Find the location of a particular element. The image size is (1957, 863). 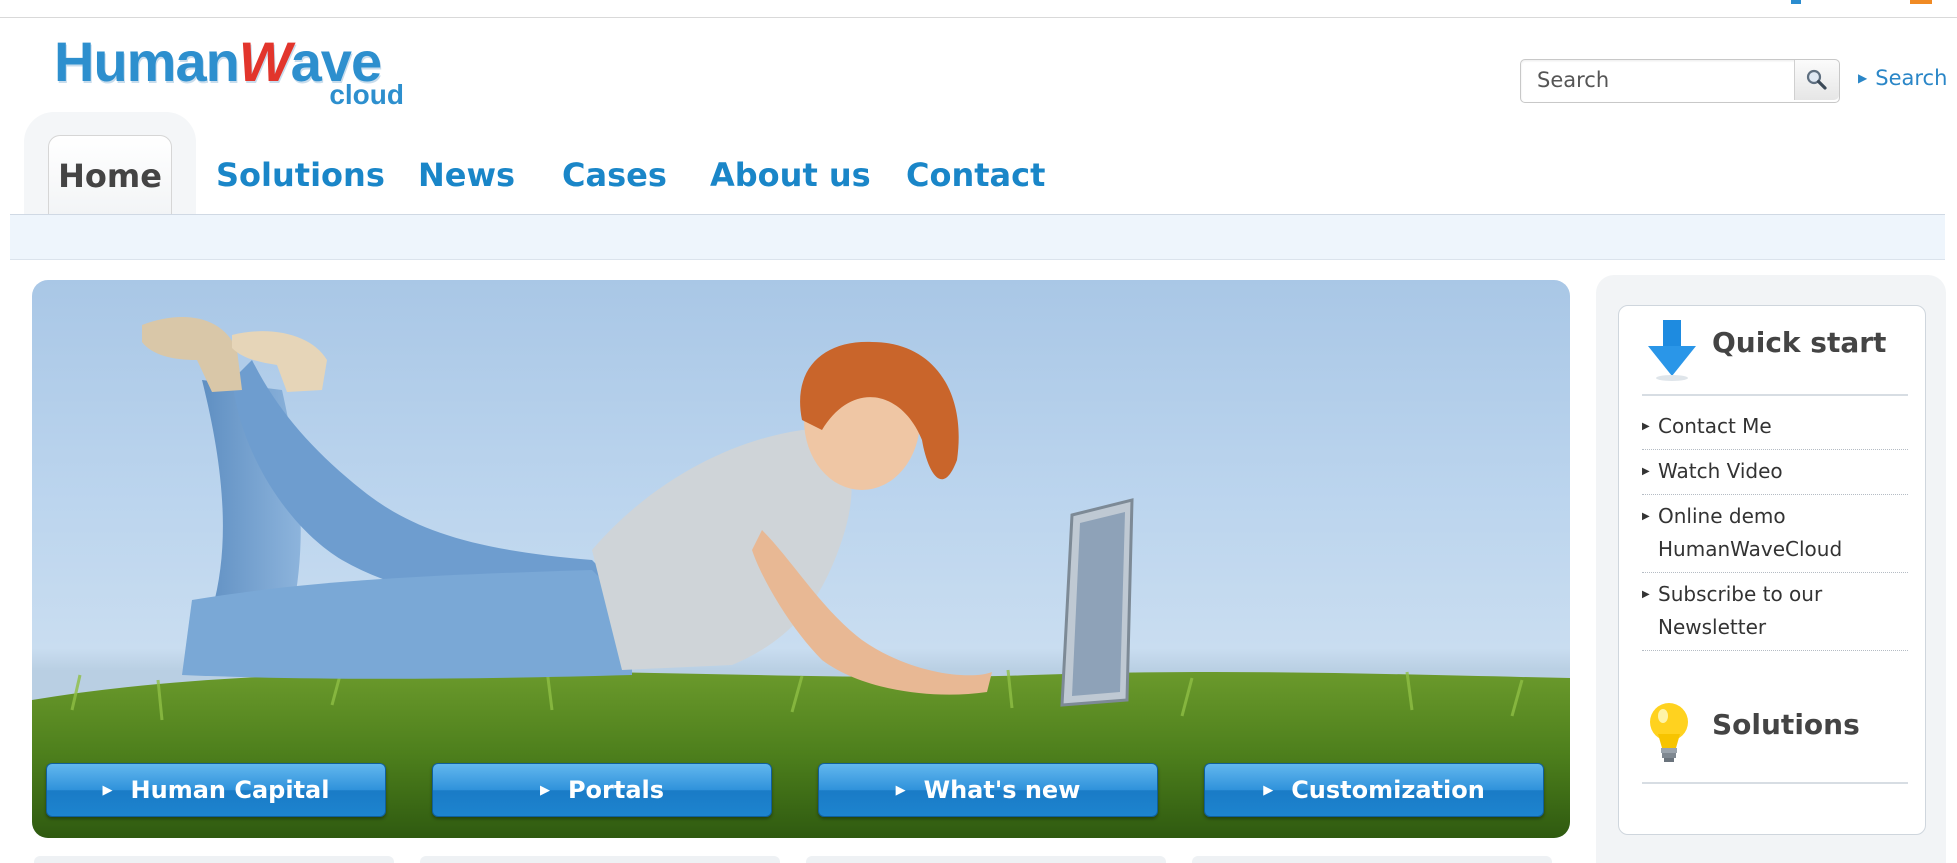

search-link: ▶ Search is located at coordinates (1902, 78).